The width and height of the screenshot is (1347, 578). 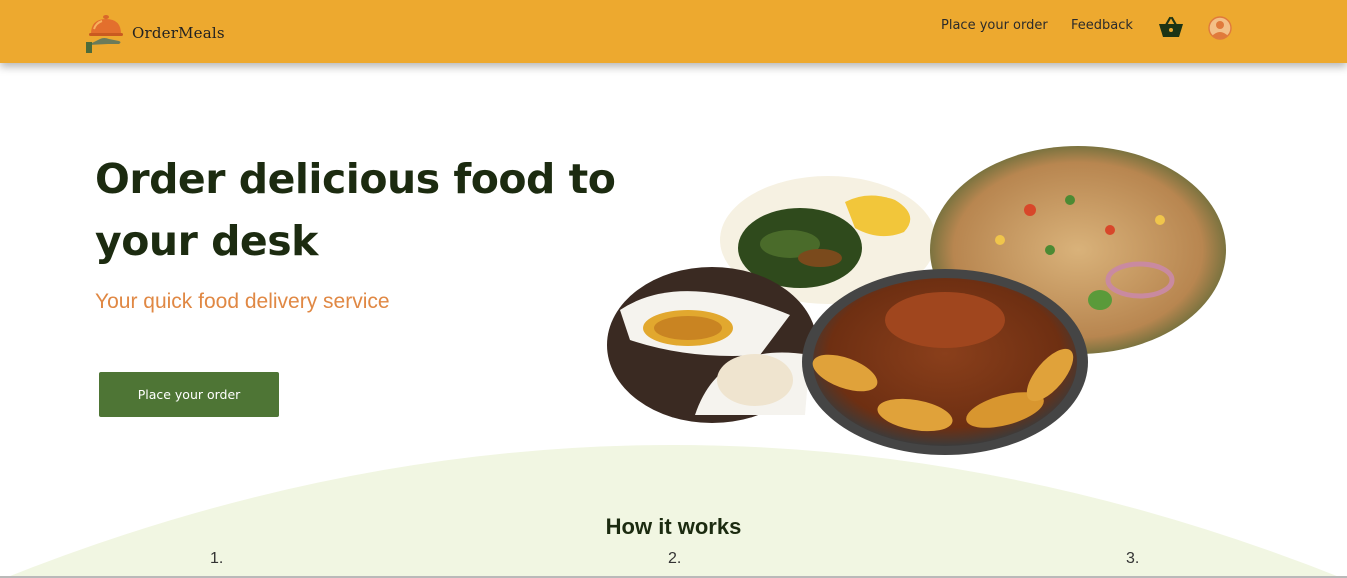 I want to click on how-it-works-title: How it works, so click(x=673, y=526).